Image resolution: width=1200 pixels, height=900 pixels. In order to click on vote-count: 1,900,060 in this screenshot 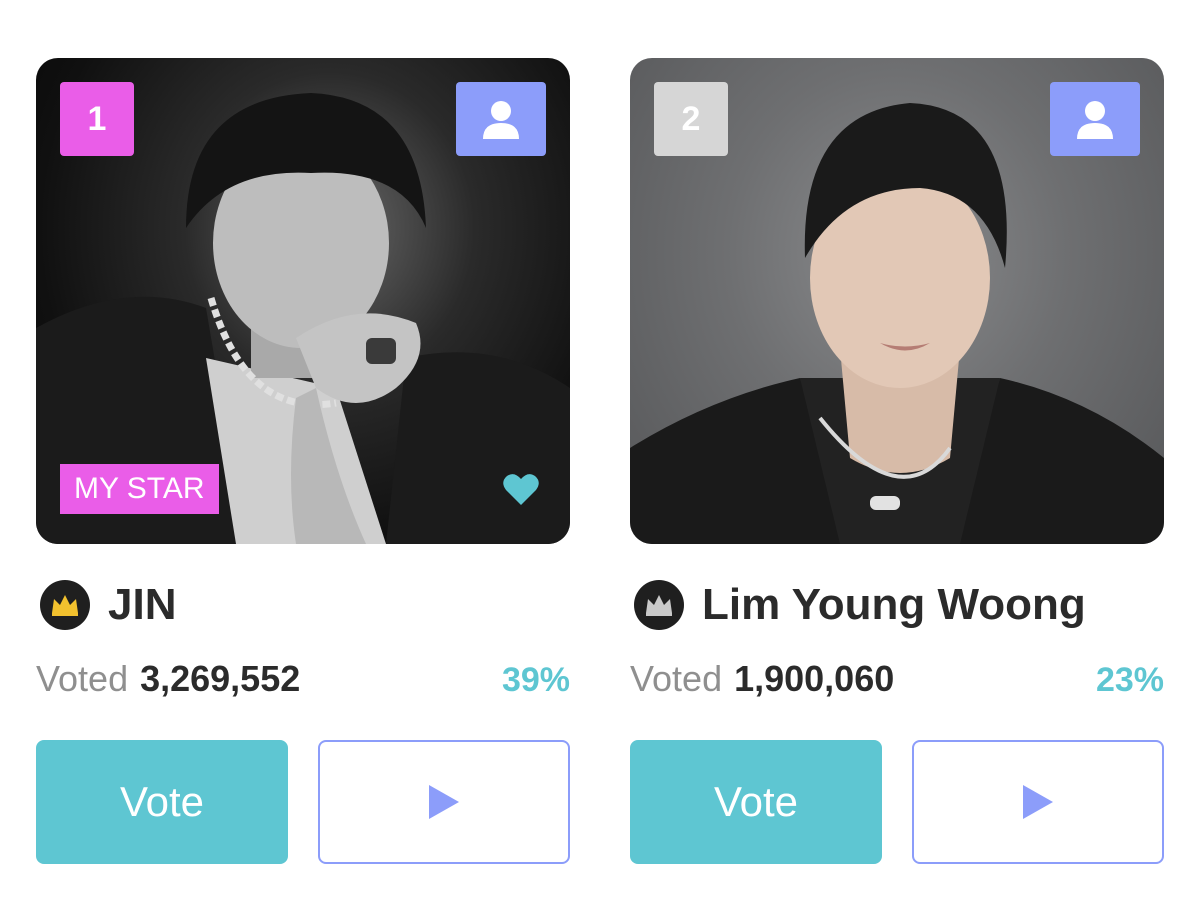, I will do `click(814, 678)`.